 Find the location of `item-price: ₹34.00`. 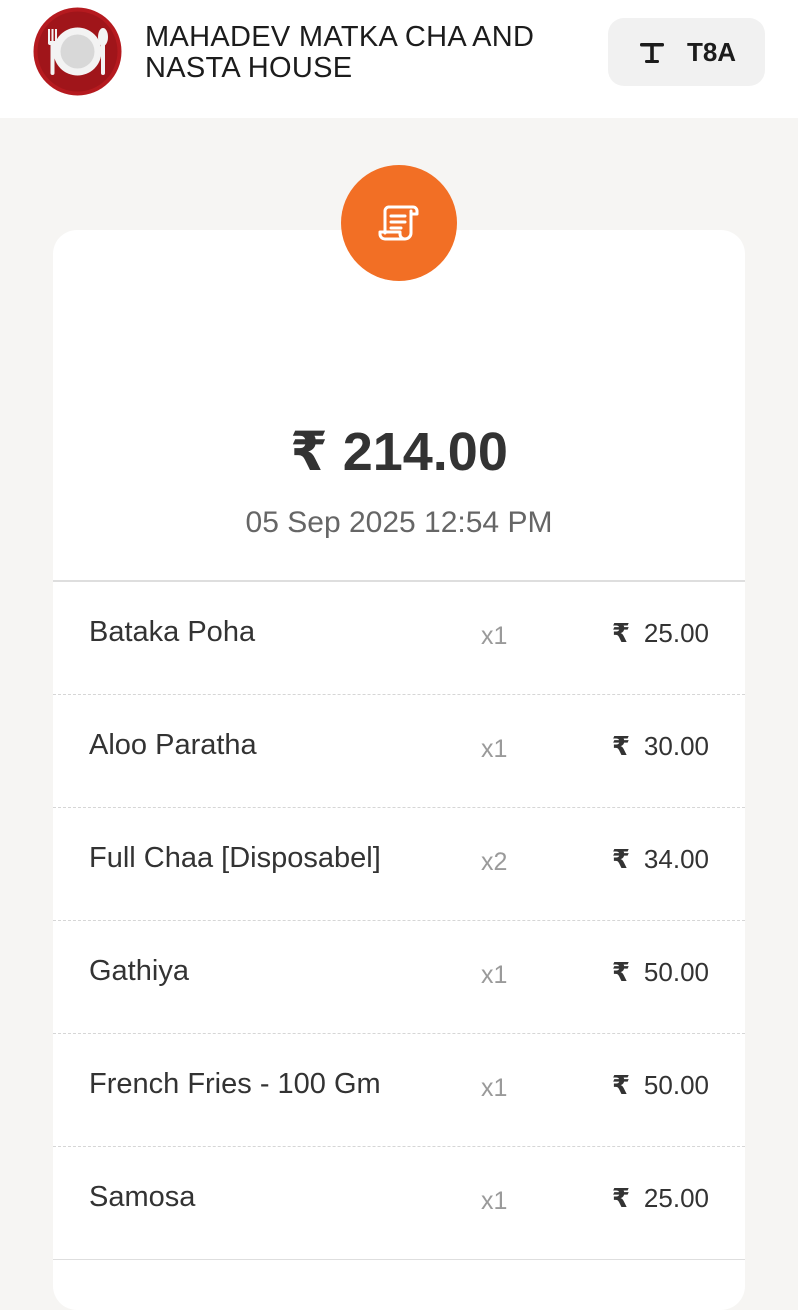

item-price: ₹34.00 is located at coordinates (660, 859).